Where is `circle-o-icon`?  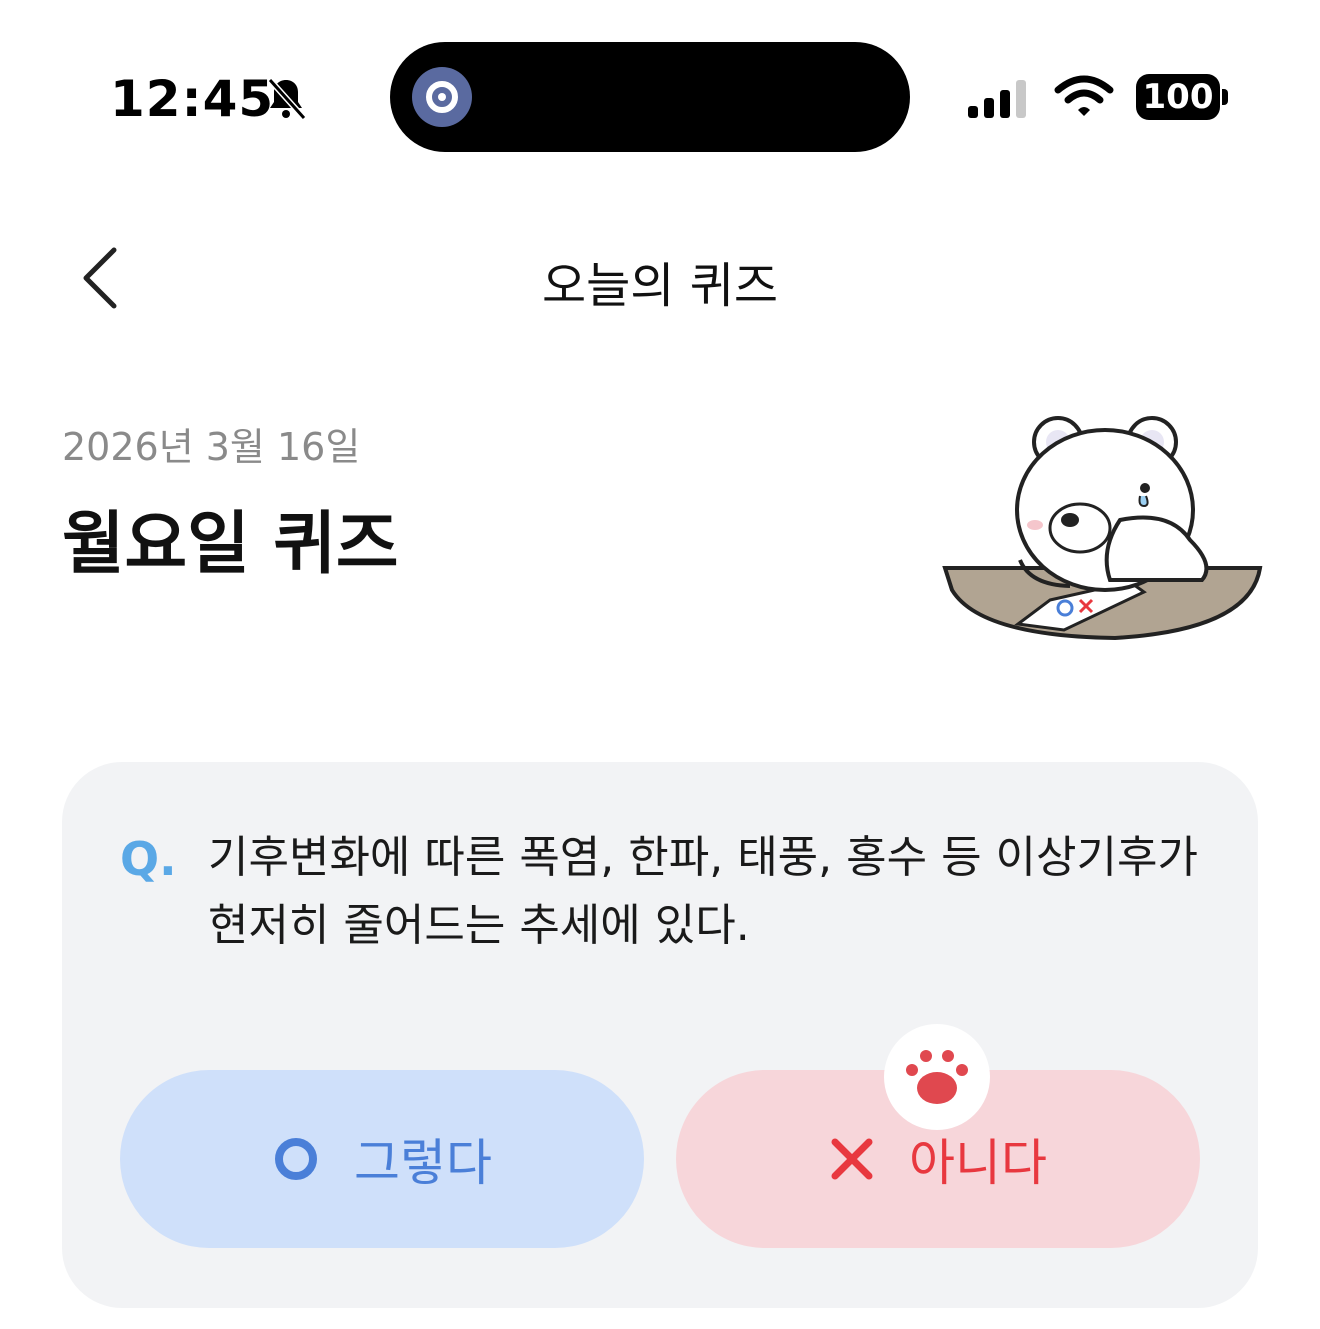 circle-o-icon is located at coordinates (296, 1159).